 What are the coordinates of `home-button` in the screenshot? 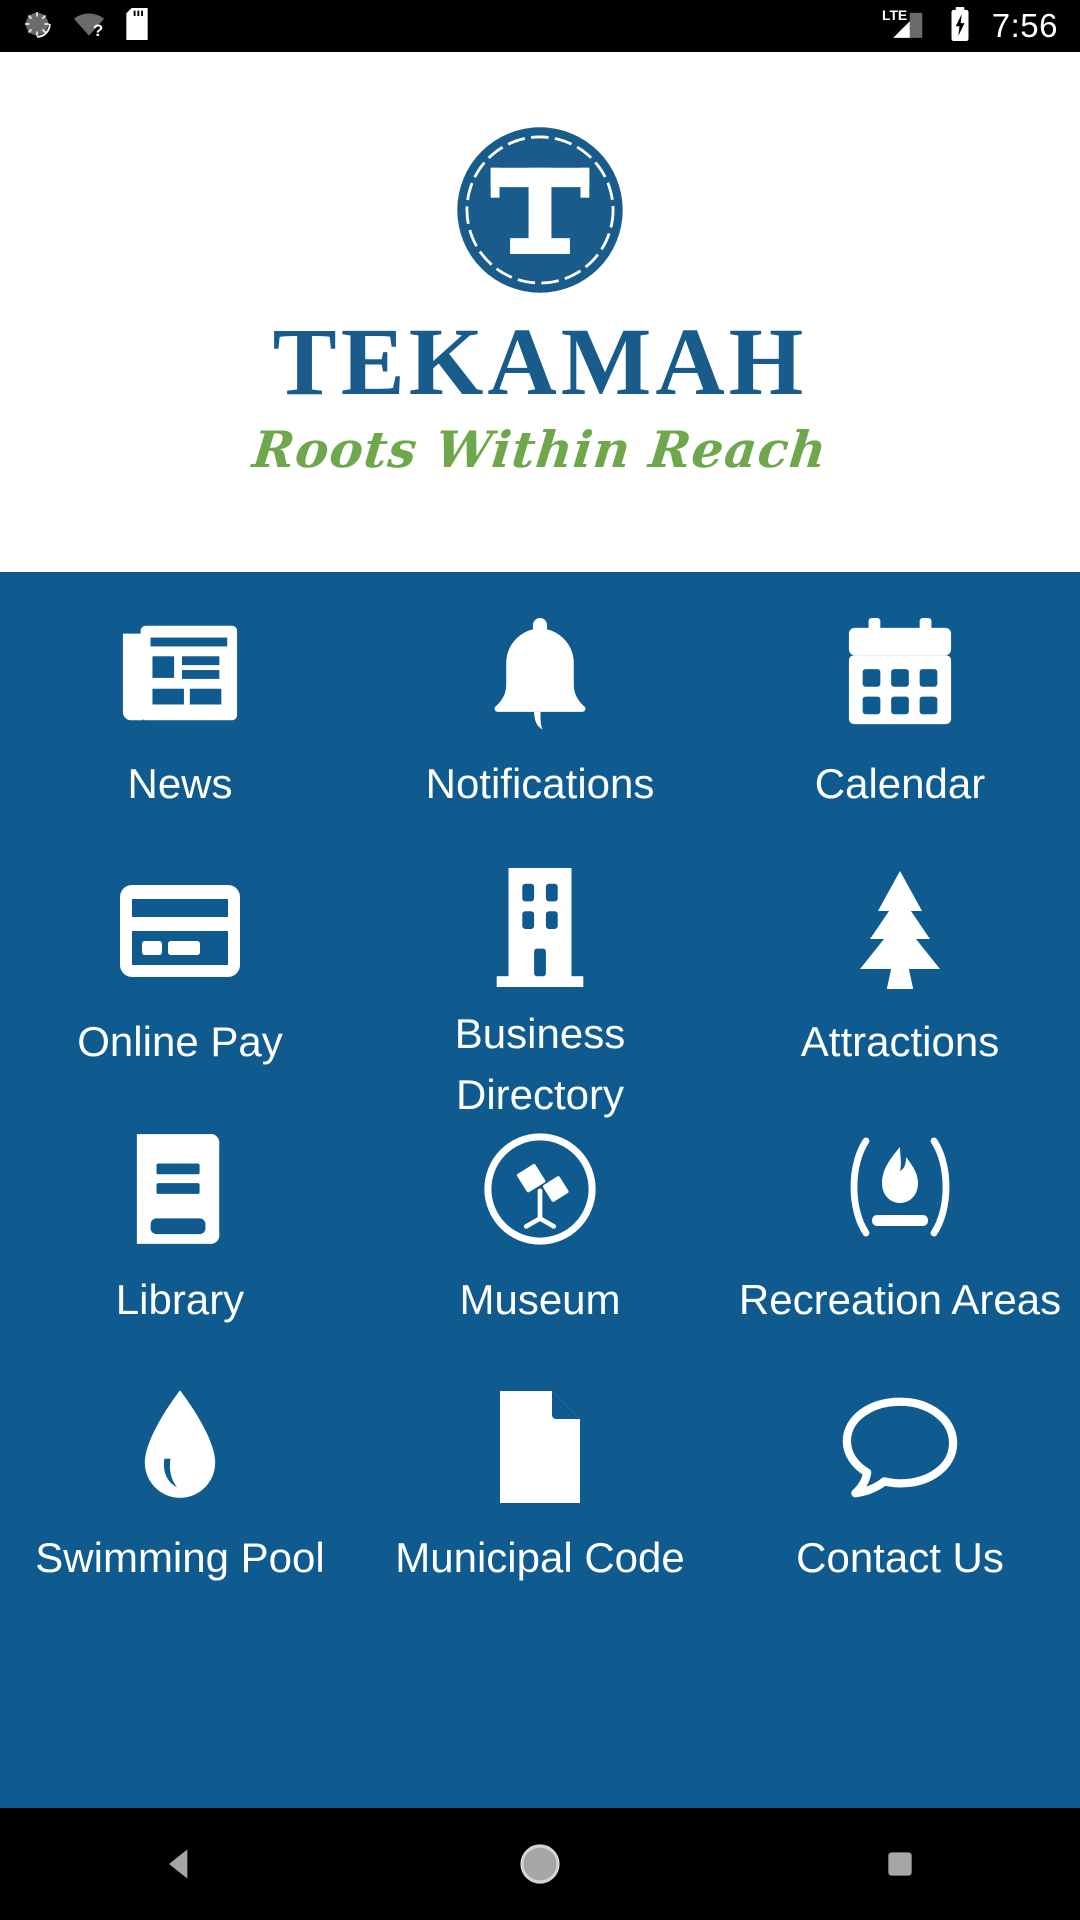 It's located at (540, 1864).